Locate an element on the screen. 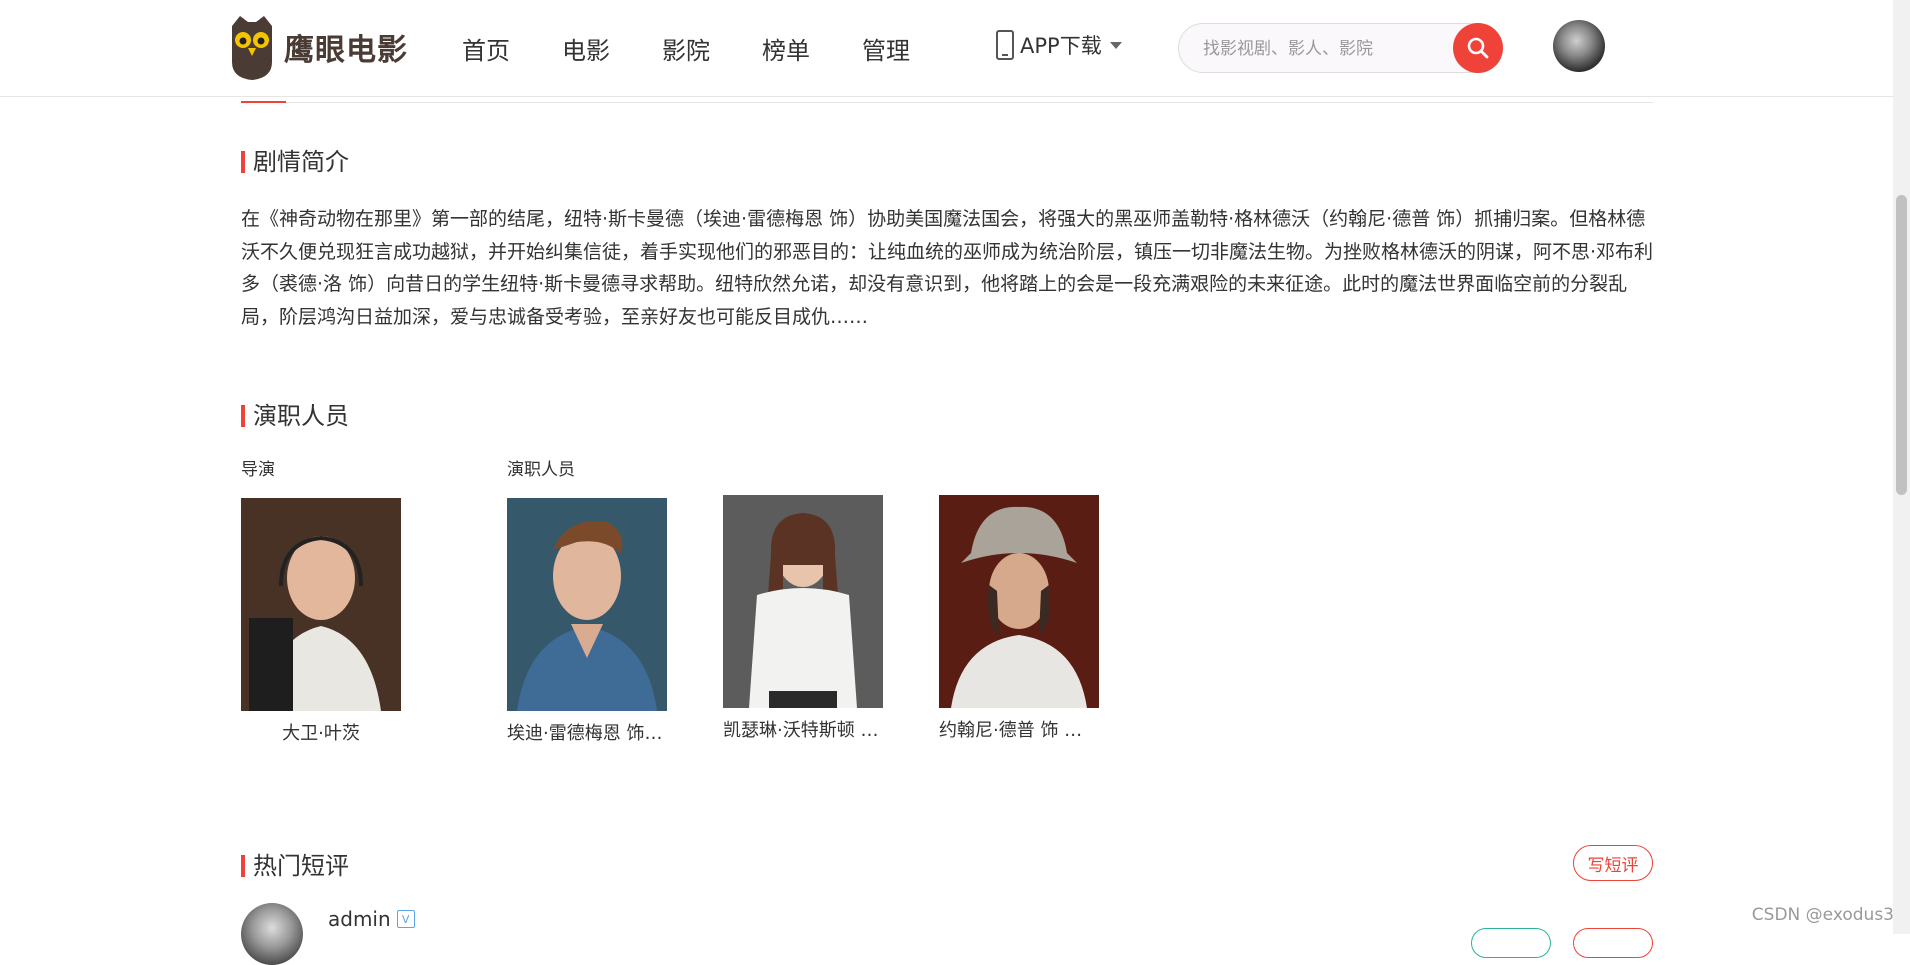 The image size is (1910, 965). owl-logo-icon is located at coordinates (252, 48).